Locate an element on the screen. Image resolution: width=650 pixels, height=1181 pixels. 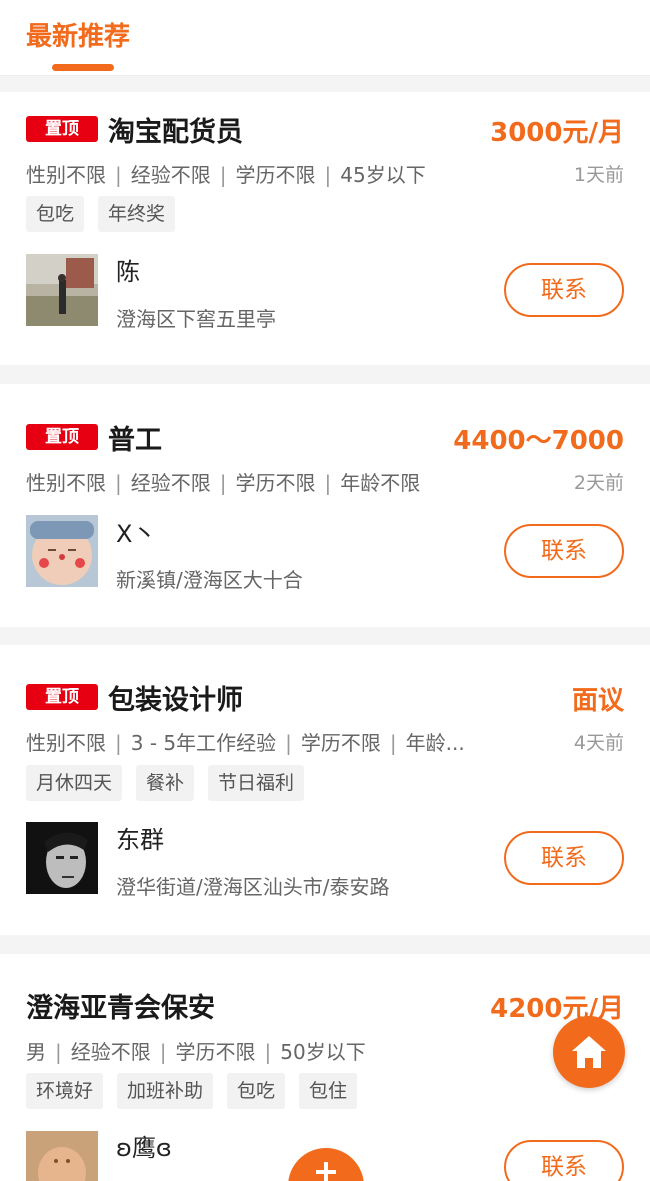
benefit-tags: 月休四天 餐补 节日福利 is located at coordinates (165, 783).